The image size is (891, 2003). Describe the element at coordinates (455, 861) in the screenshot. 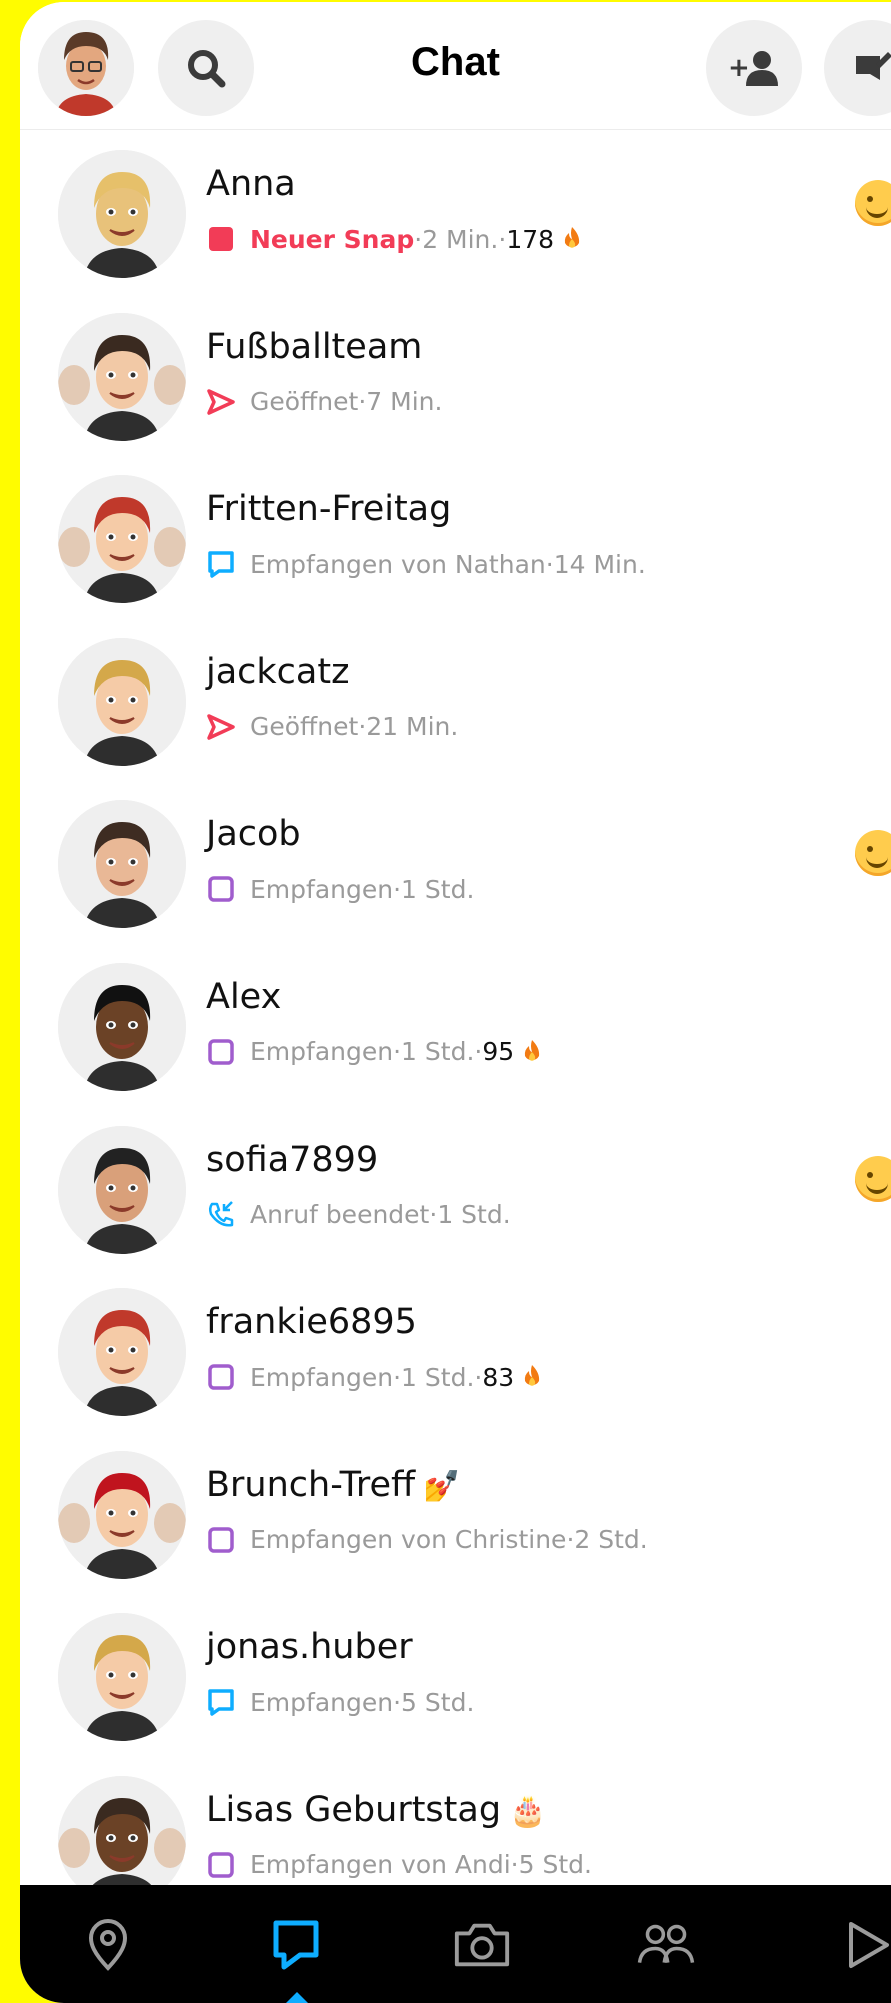

I see `chat-row: Jacob Empfangen · 1 Std.` at that location.